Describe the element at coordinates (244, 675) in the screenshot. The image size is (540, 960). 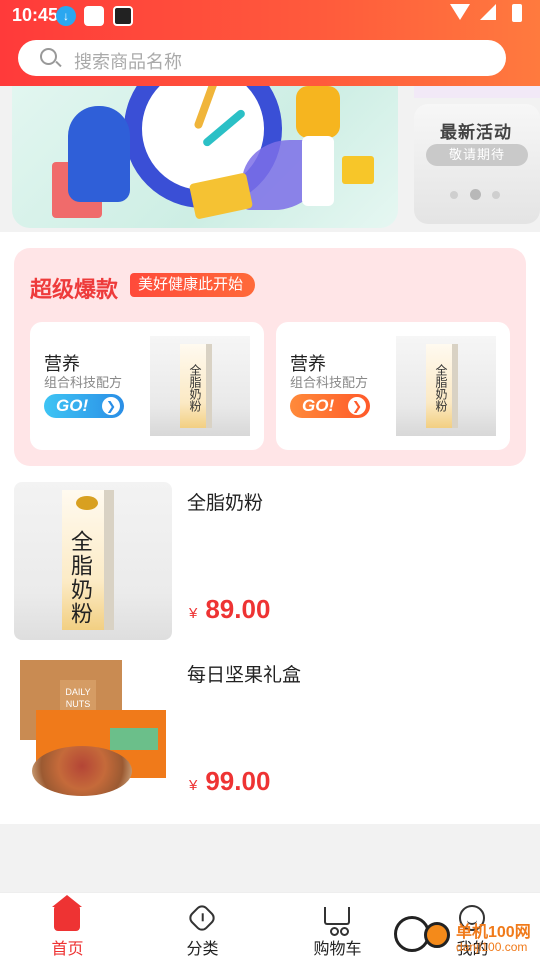
I see `product-name: 每日坚果礼盒` at that location.